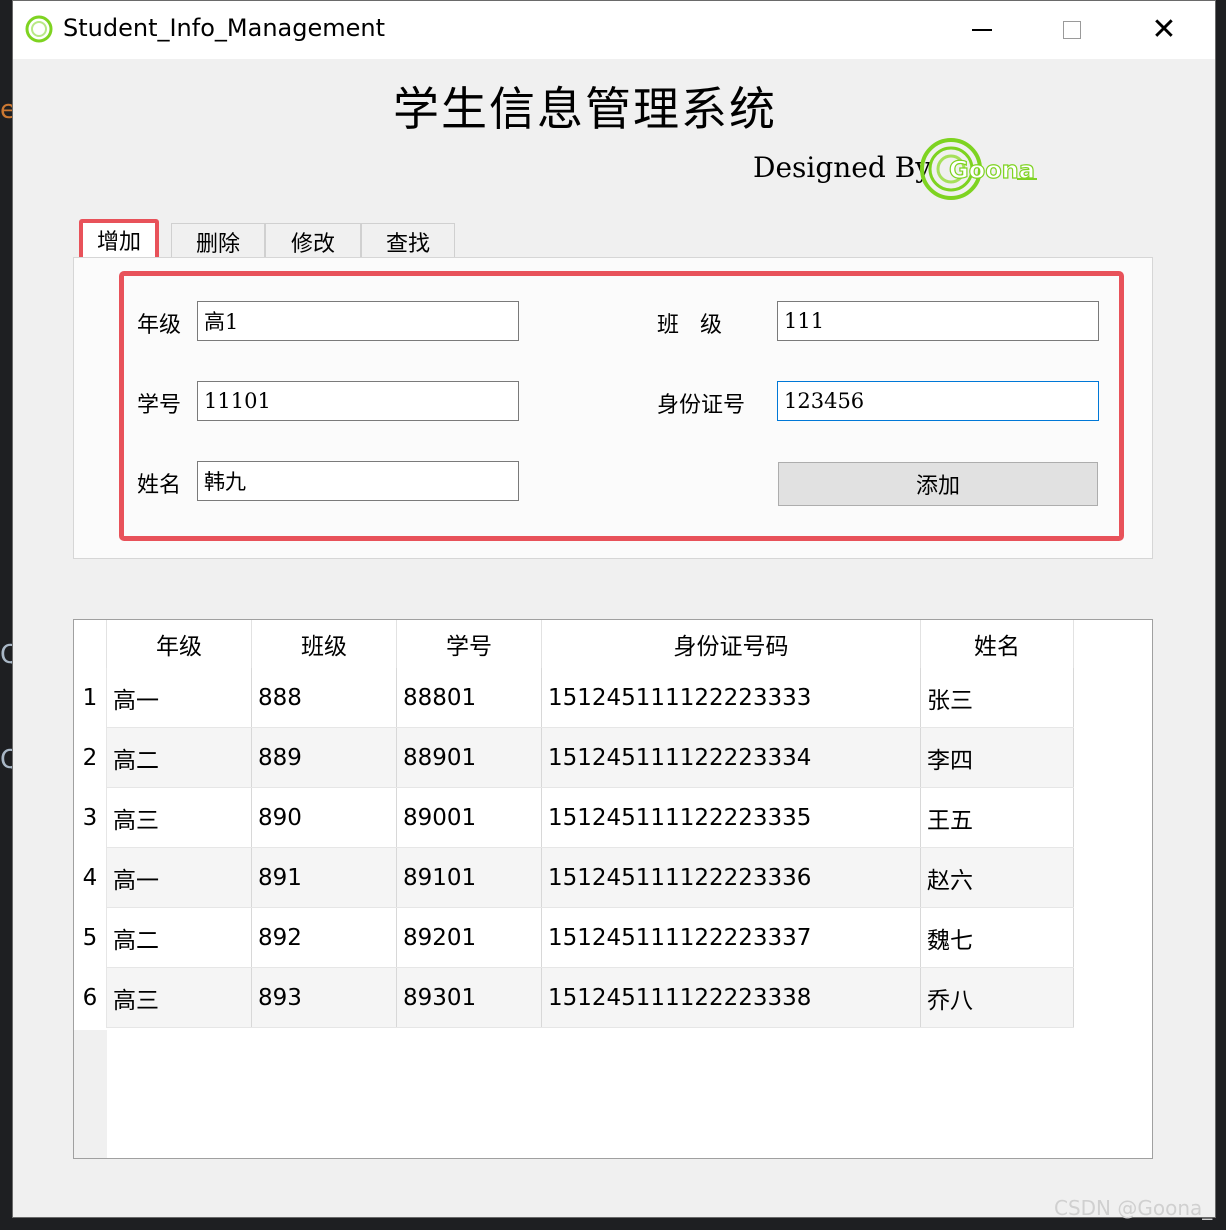 This screenshot has height=1230, width=1226. I want to click on cell-class: 891, so click(324, 877).